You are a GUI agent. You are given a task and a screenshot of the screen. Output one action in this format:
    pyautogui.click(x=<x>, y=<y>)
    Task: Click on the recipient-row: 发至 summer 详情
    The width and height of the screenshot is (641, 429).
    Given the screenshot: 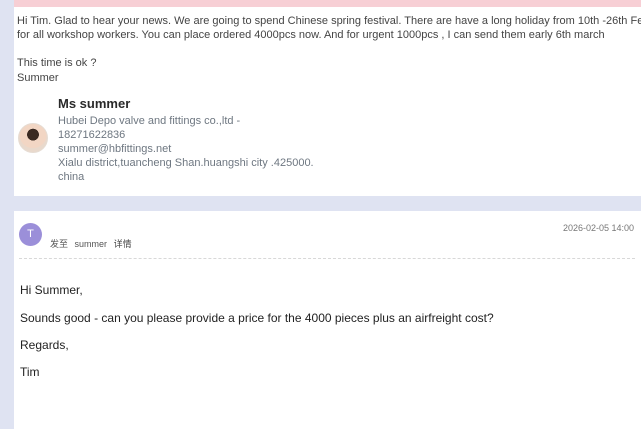 What is the action you would take?
    pyautogui.click(x=93, y=243)
    